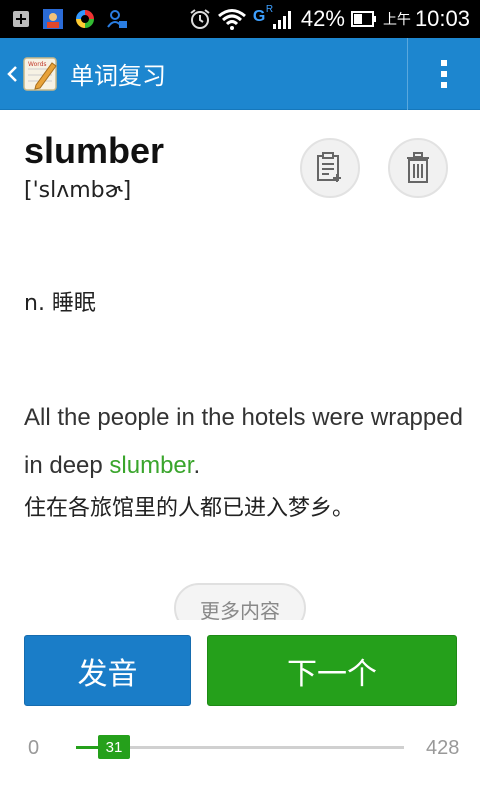  Describe the element at coordinates (60, 303) in the screenshot. I see `word-meaning: n. 睡眠` at that location.